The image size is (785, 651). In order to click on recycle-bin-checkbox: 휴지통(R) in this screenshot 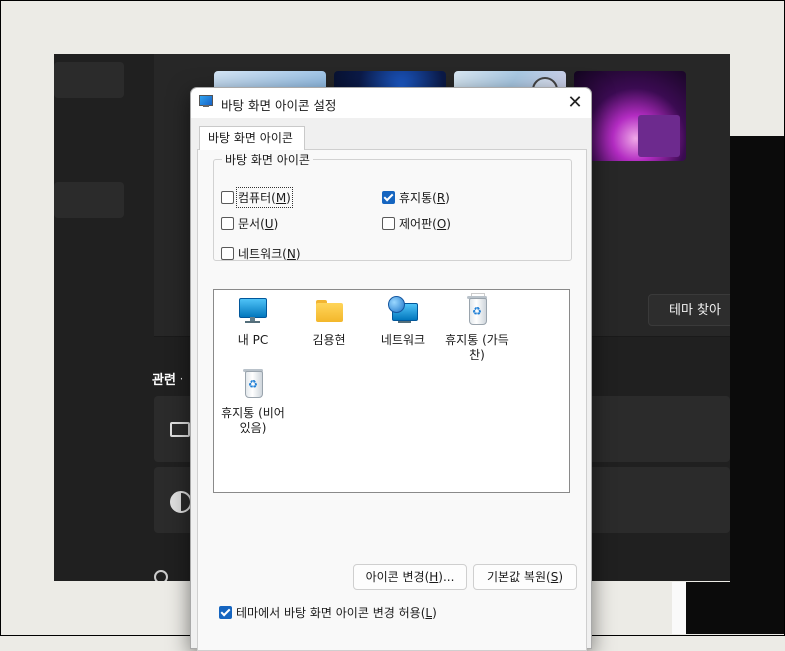, I will do `click(416, 197)`.